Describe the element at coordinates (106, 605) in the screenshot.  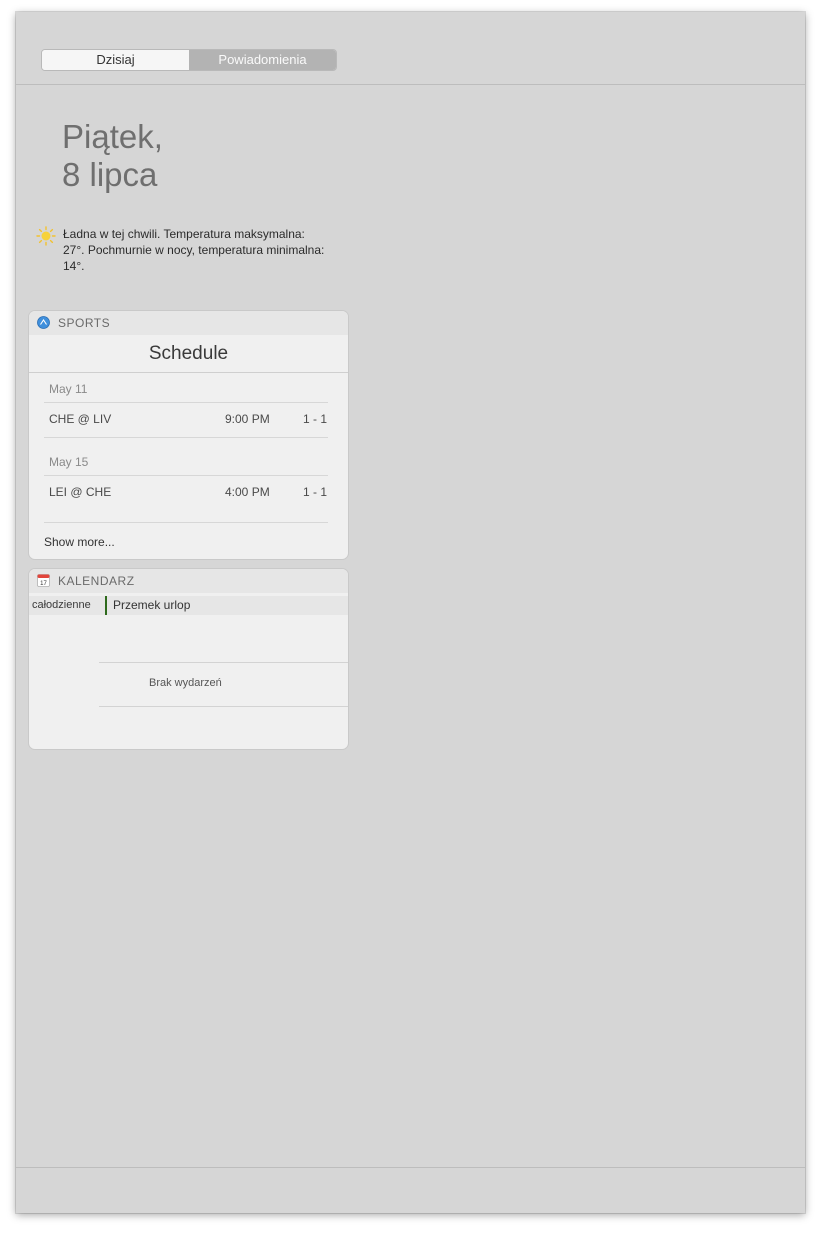
I see `event-color-bar` at that location.